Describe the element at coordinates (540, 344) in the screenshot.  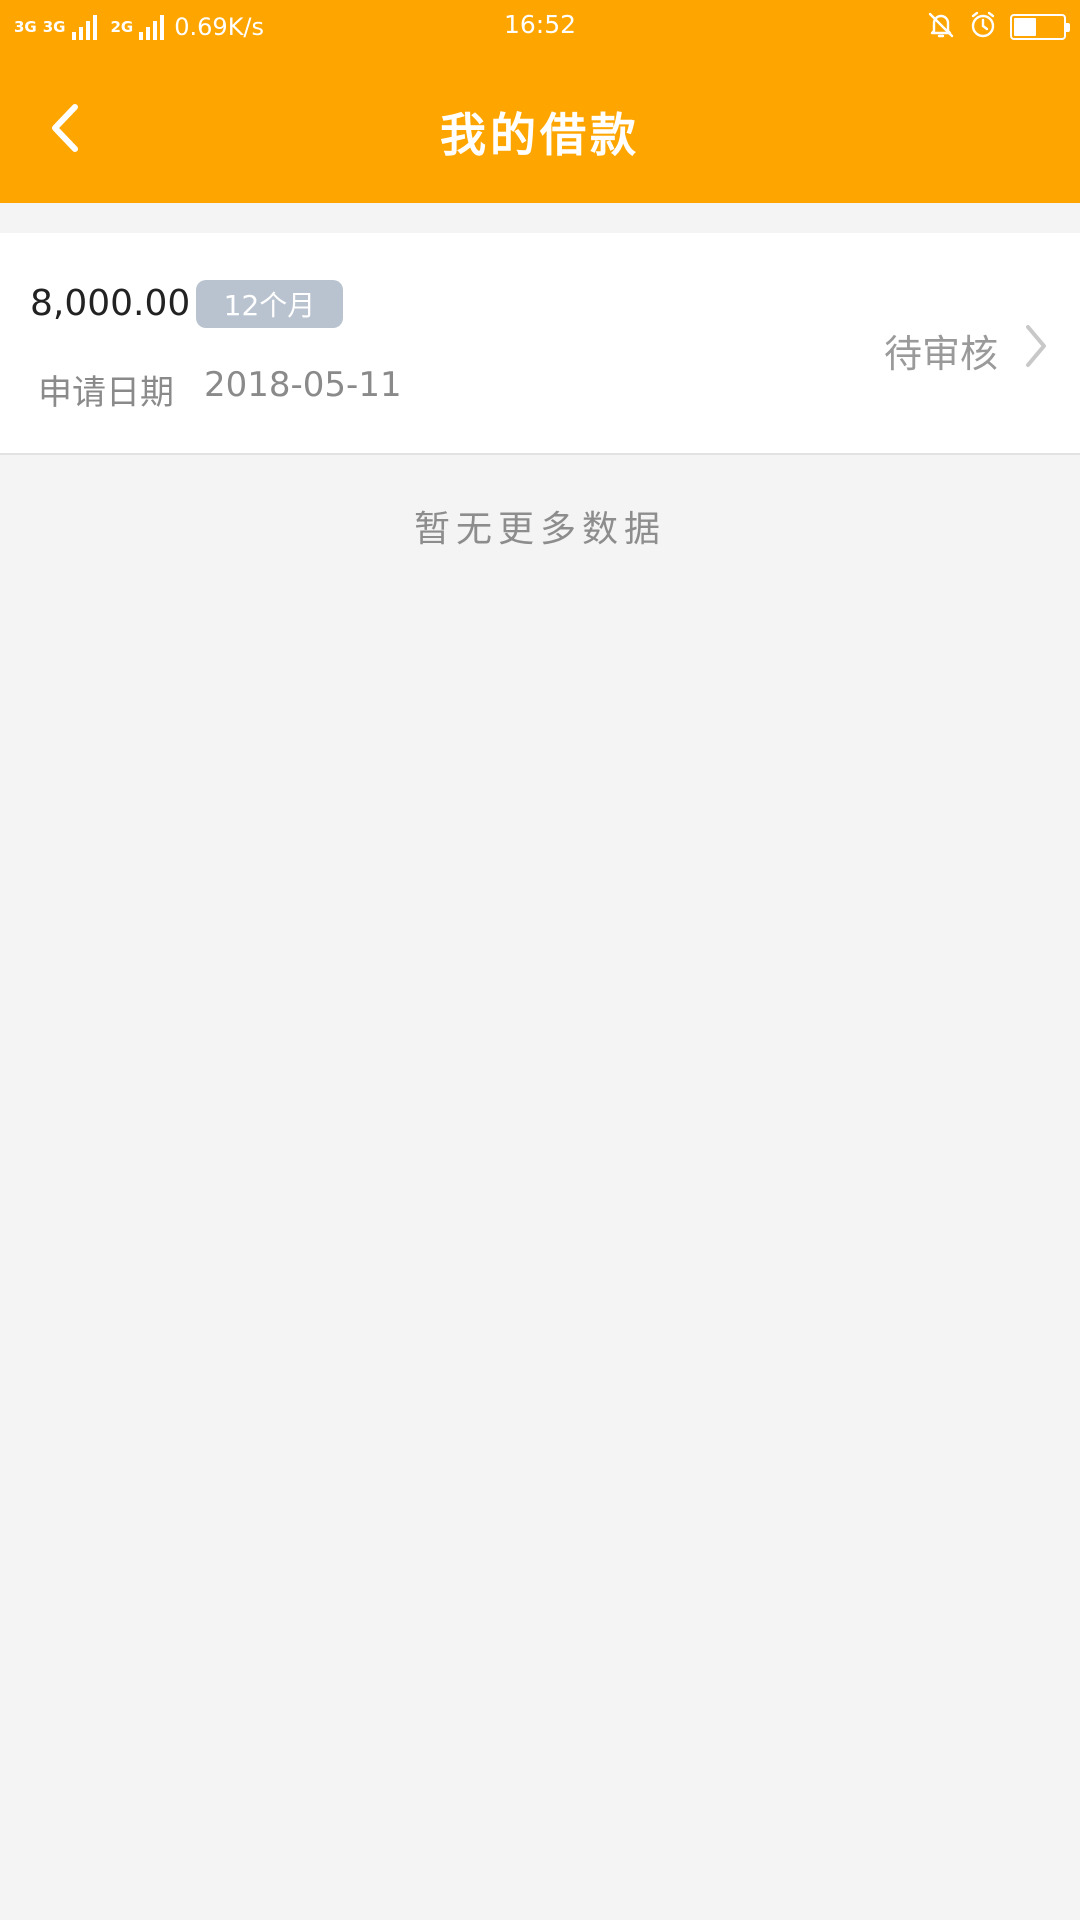
I see `loan-list-item: 8,000.00 12个月 申请日期 2018-05-11 待审核` at that location.